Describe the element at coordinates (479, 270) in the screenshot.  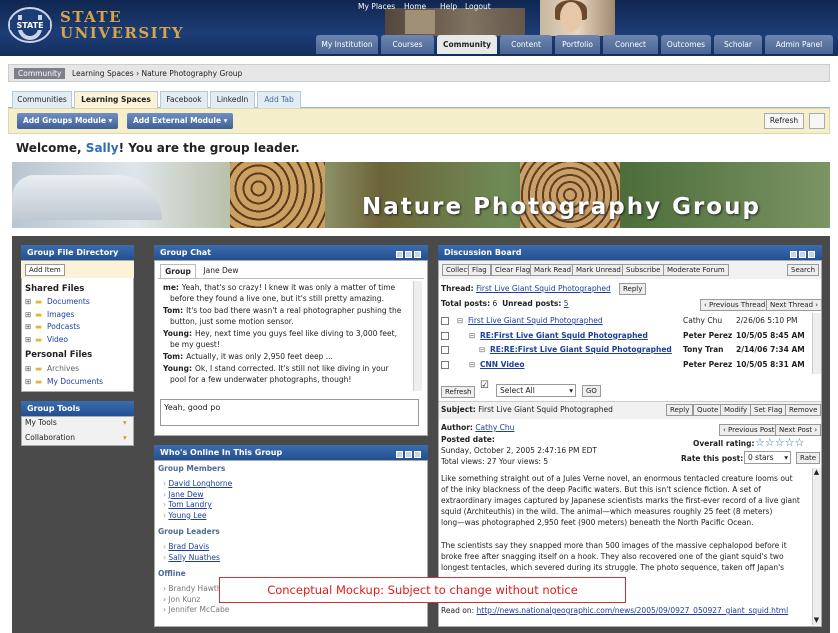
I see `board-button-flag: Flag` at that location.